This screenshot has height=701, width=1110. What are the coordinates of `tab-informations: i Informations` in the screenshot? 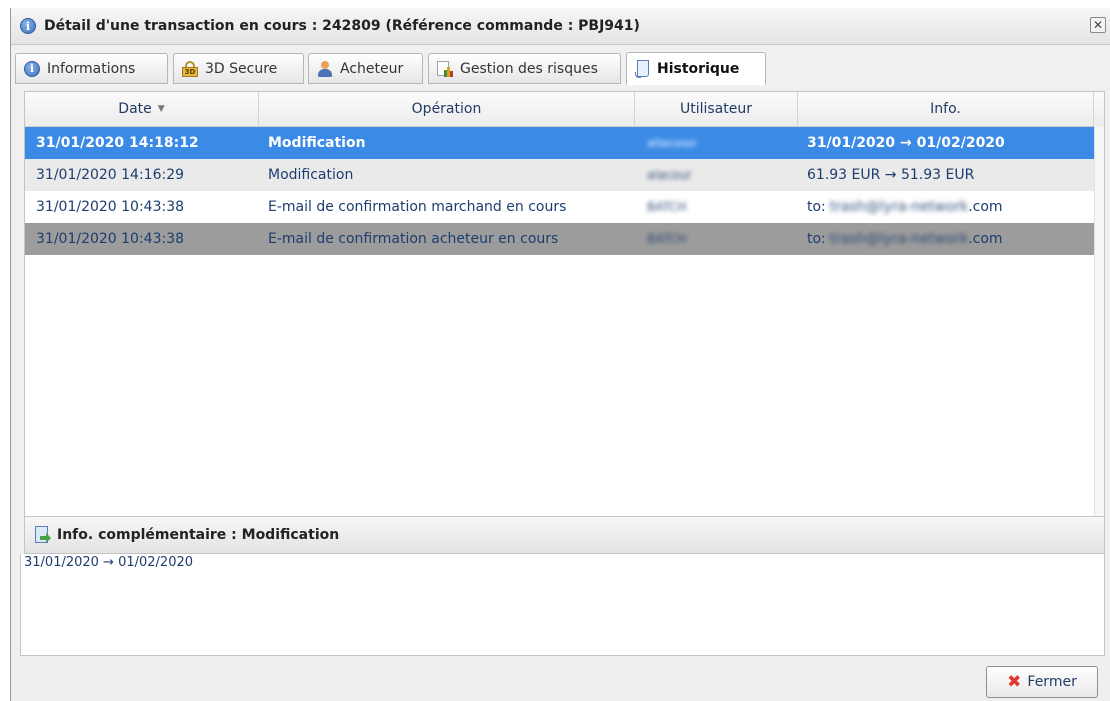 It's located at (91, 68).